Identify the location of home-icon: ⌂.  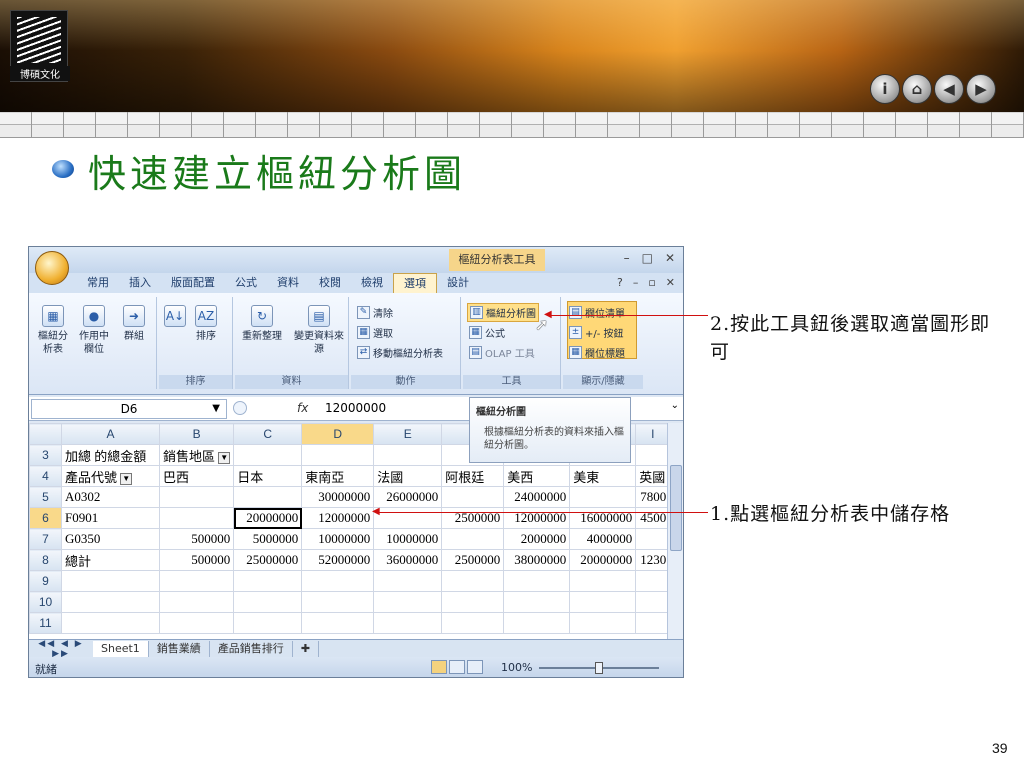
(917, 89).